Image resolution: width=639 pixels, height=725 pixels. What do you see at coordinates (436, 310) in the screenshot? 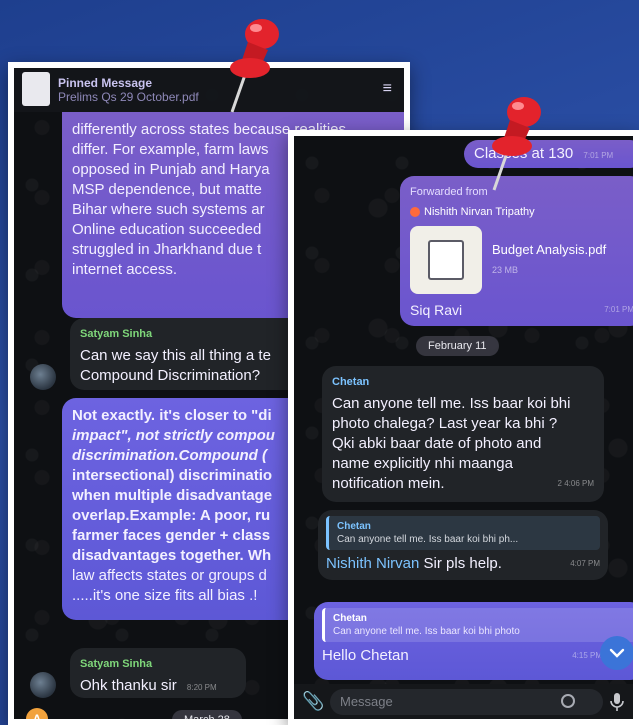
I see `file-caption: Siq Ravi` at bounding box center [436, 310].